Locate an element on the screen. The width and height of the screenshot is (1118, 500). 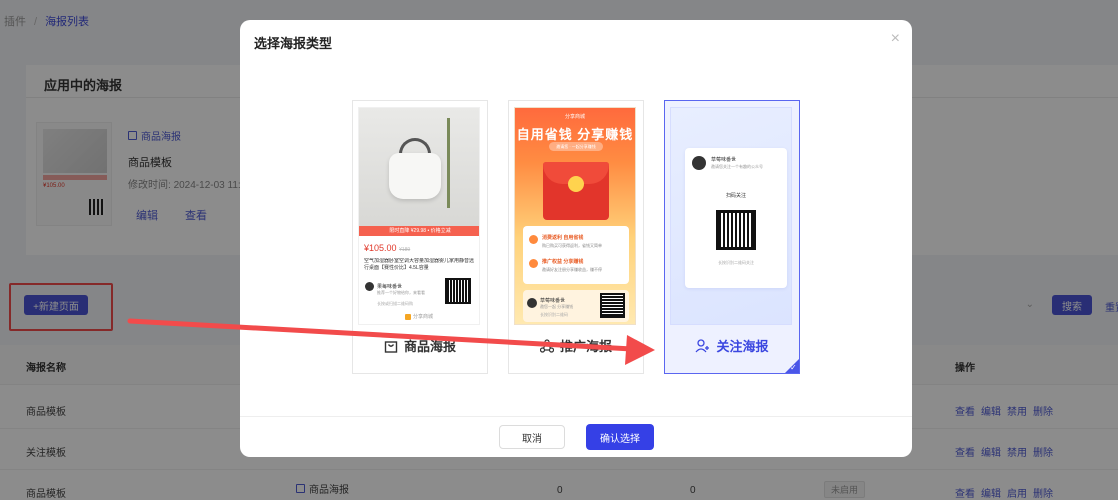
user-plus-icon is located at coordinates (702, 345).